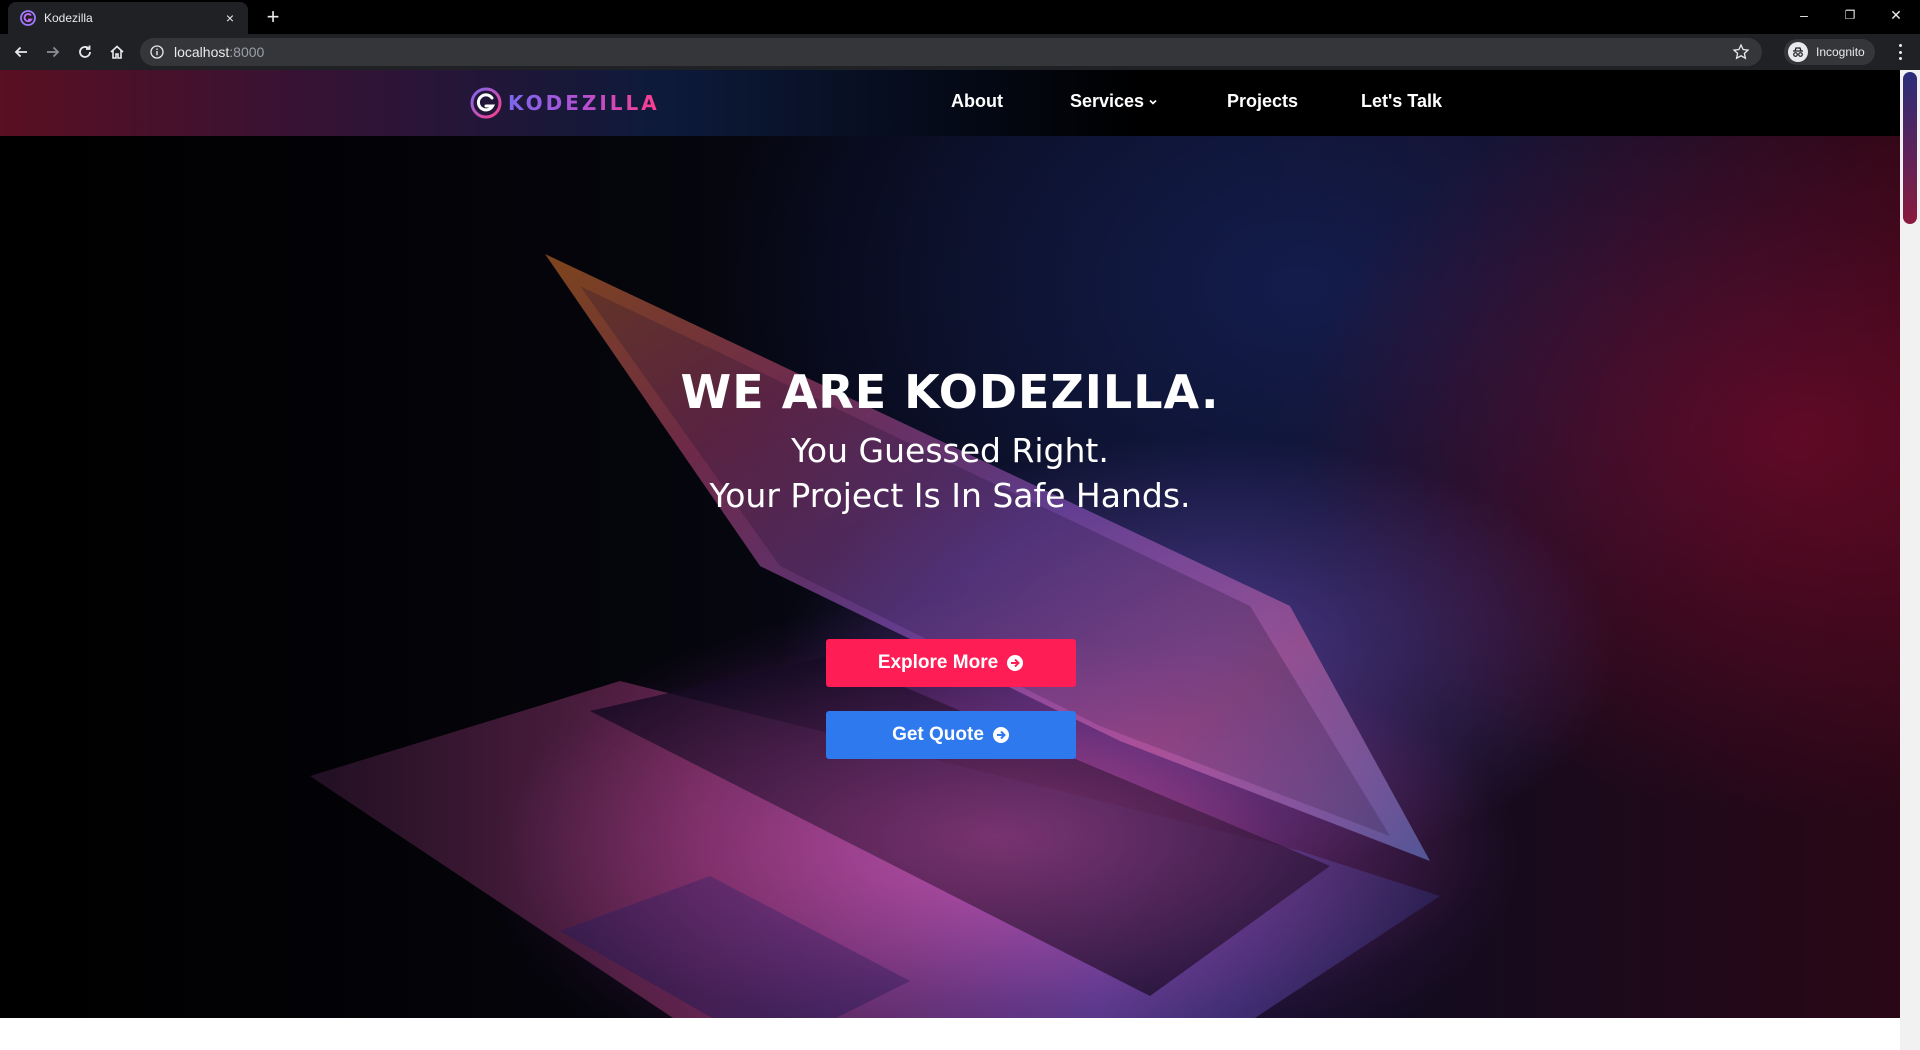  Describe the element at coordinates (273, 17) in the screenshot. I see `new-tab-button: +` at that location.